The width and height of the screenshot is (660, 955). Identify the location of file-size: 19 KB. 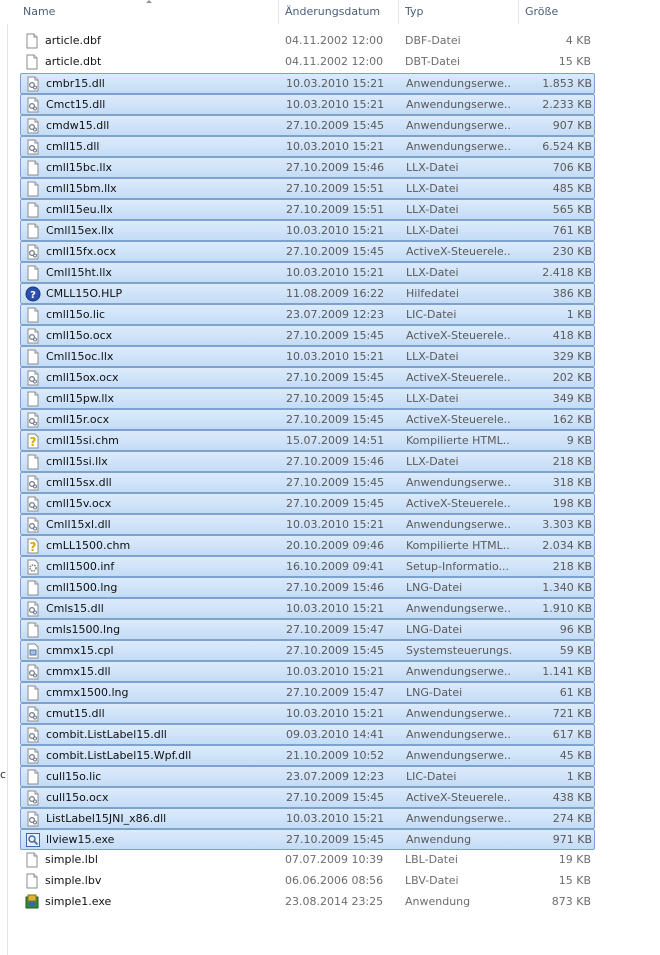
(574, 859).